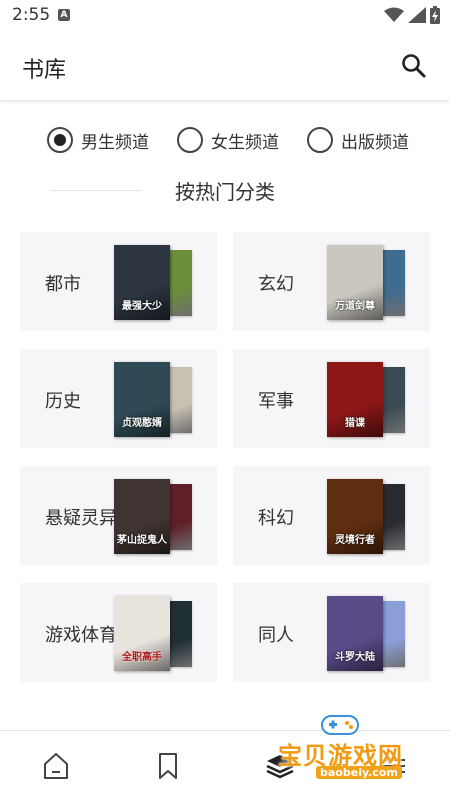 Image resolution: width=450 pixels, height=800 pixels. I want to click on category-card-dushi: 都市 最强大少, so click(118, 281).